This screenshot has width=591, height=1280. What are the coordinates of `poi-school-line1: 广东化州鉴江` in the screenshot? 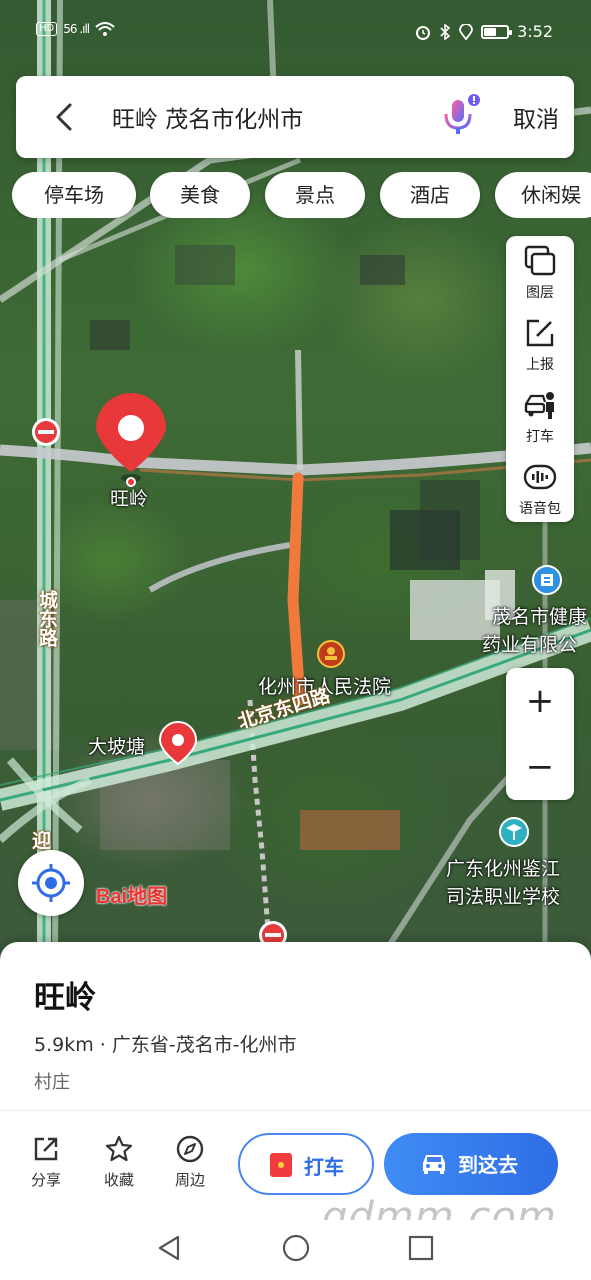 It's located at (503, 867).